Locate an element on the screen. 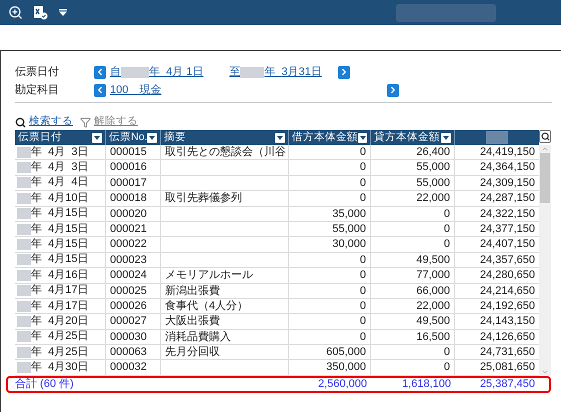 The height and width of the screenshot is (412, 561). table-cell-text: 24,377,150 is located at coordinates (507, 229).